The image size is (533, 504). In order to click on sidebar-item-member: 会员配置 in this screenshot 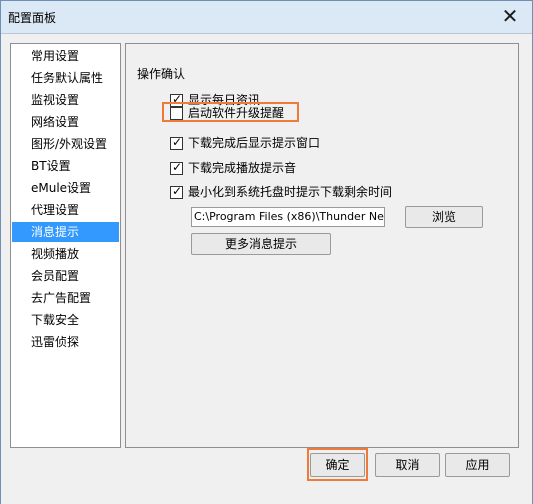, I will do `click(65, 276)`.